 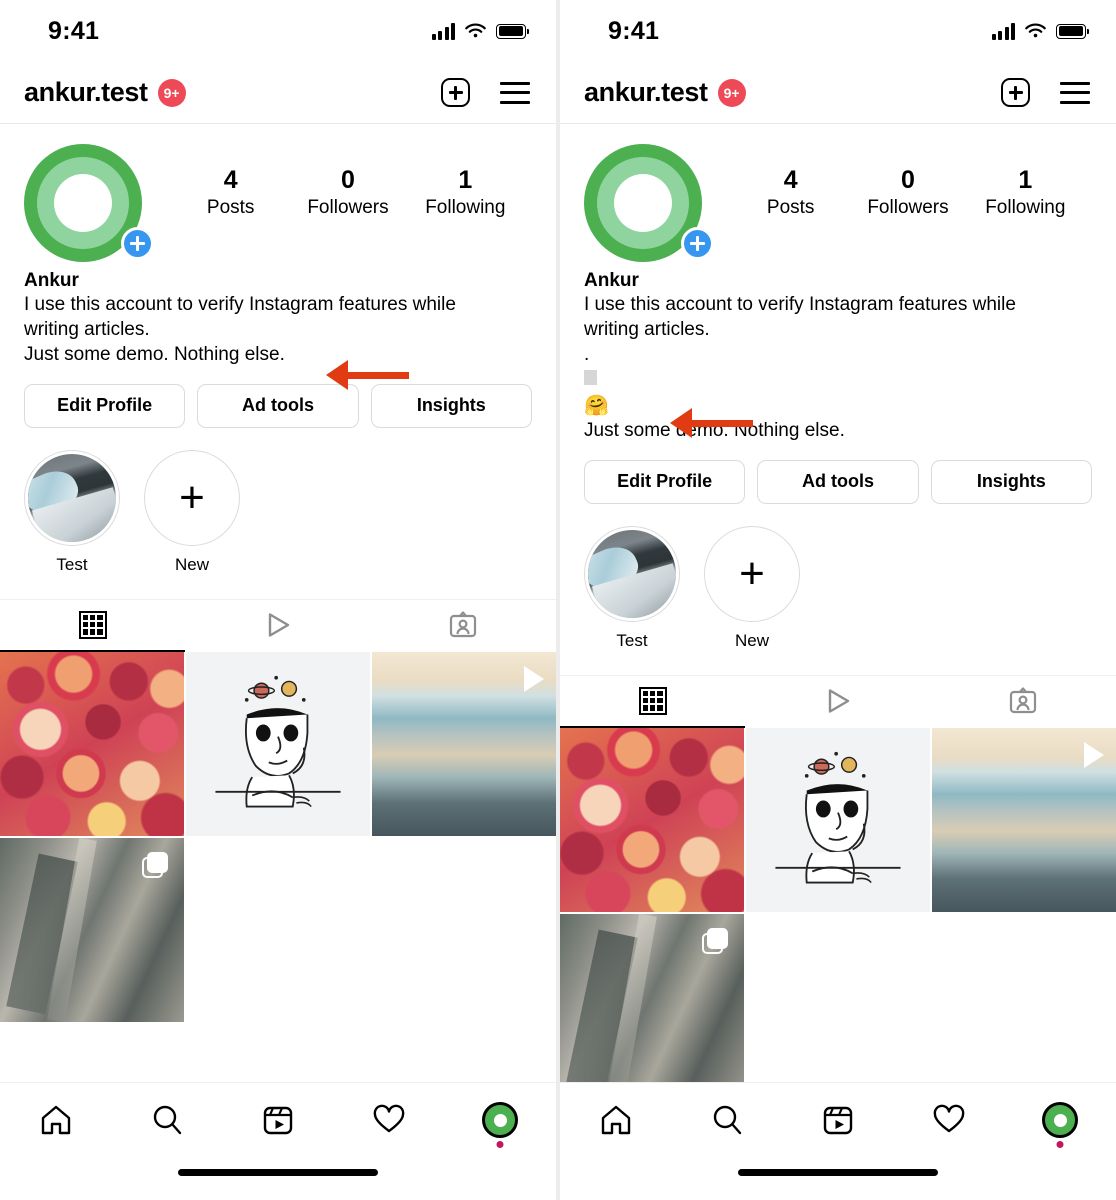 I want to click on highlight-label: New, so click(x=191, y=564).